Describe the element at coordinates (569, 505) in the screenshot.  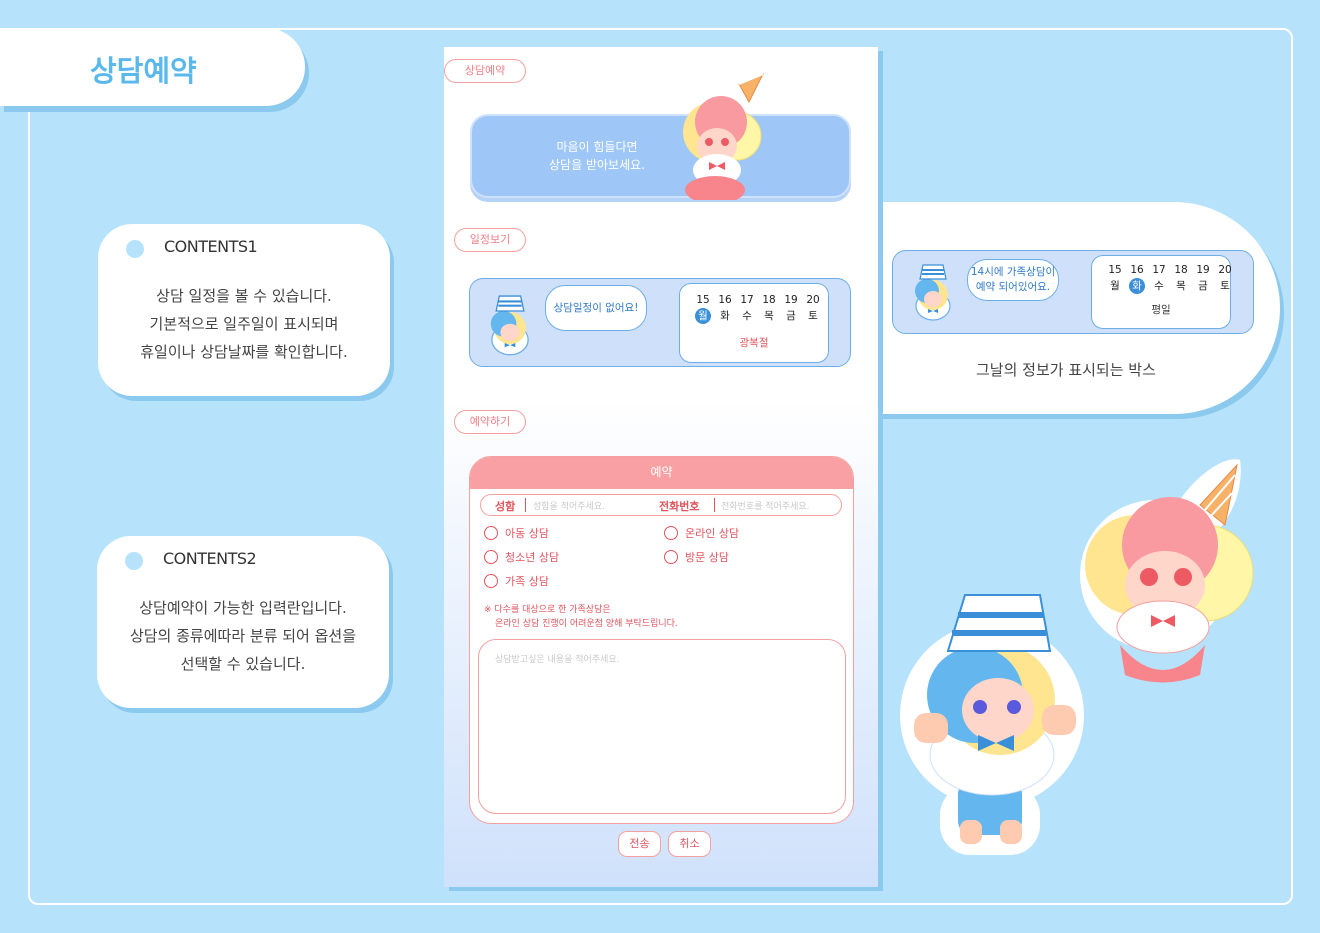
I see `name-input: 성함을 적어주세요.` at that location.